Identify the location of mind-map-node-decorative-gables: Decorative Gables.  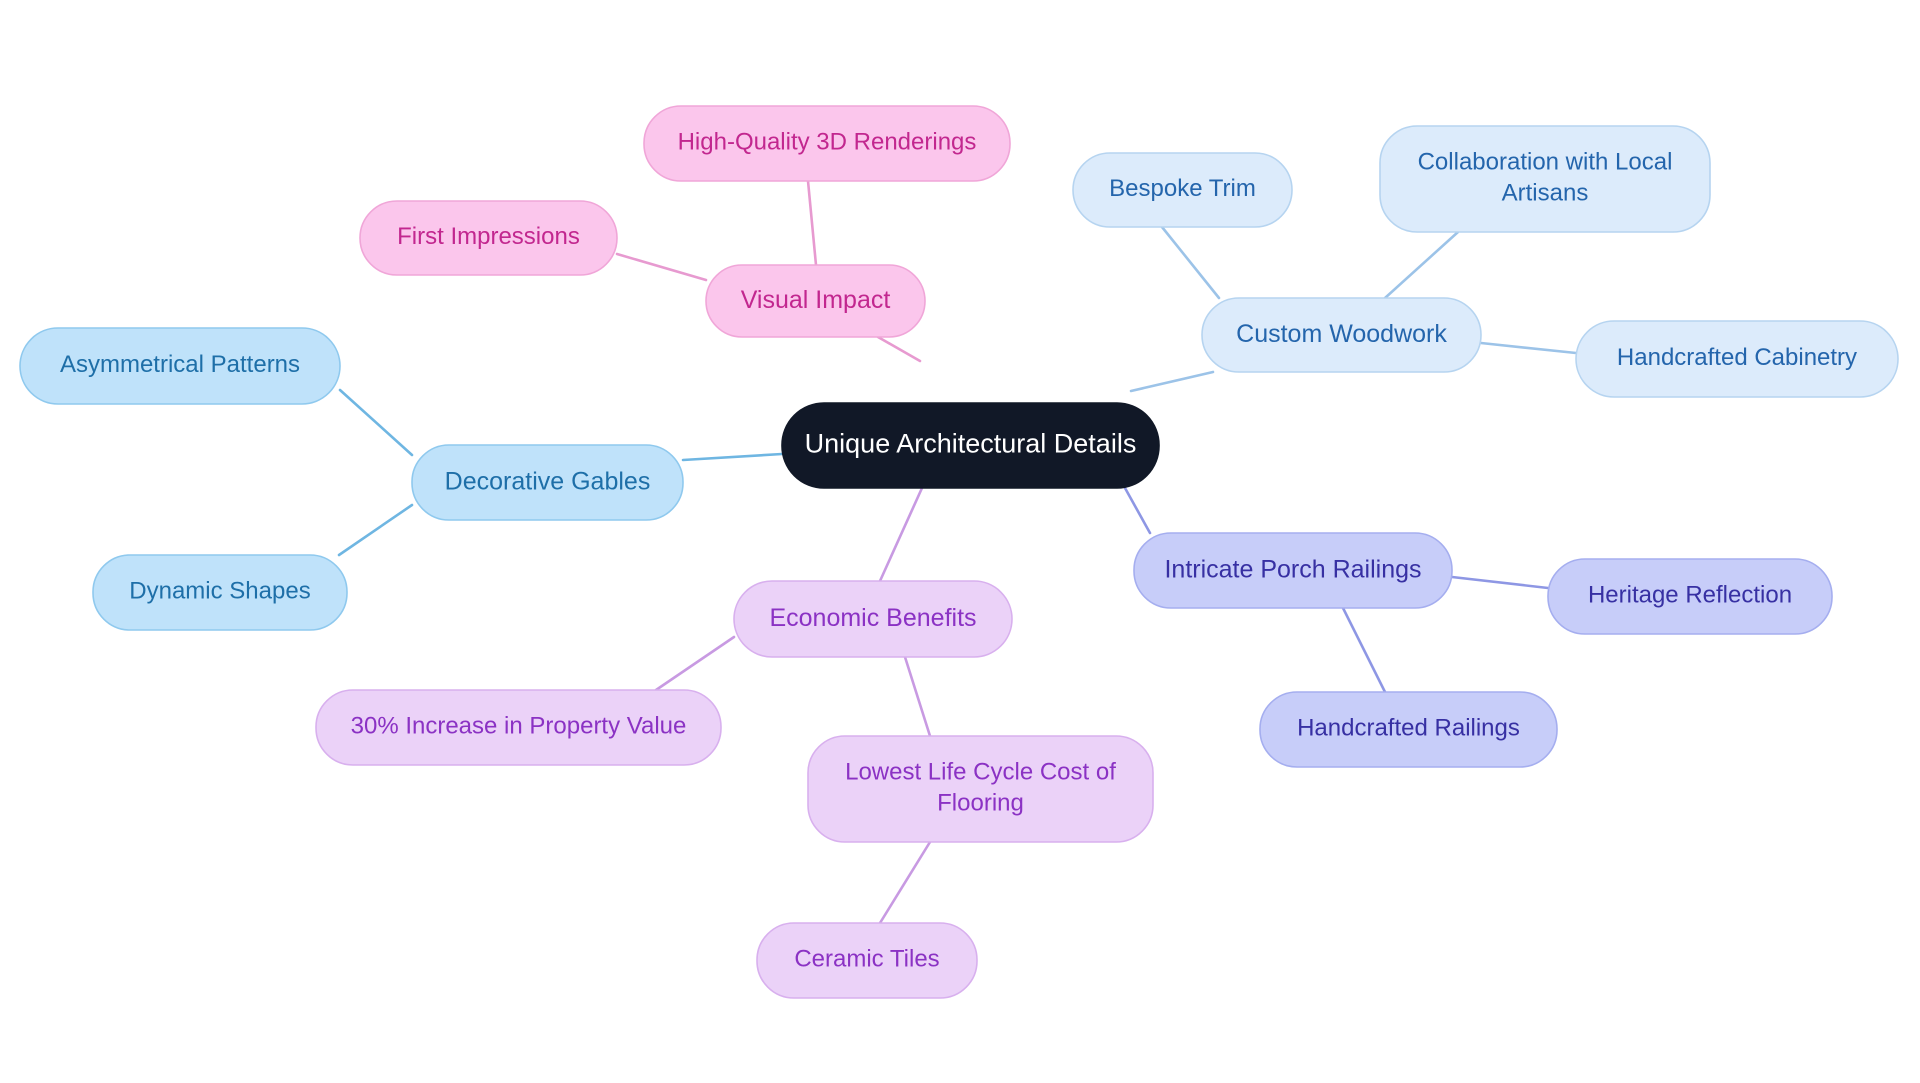
(547, 482).